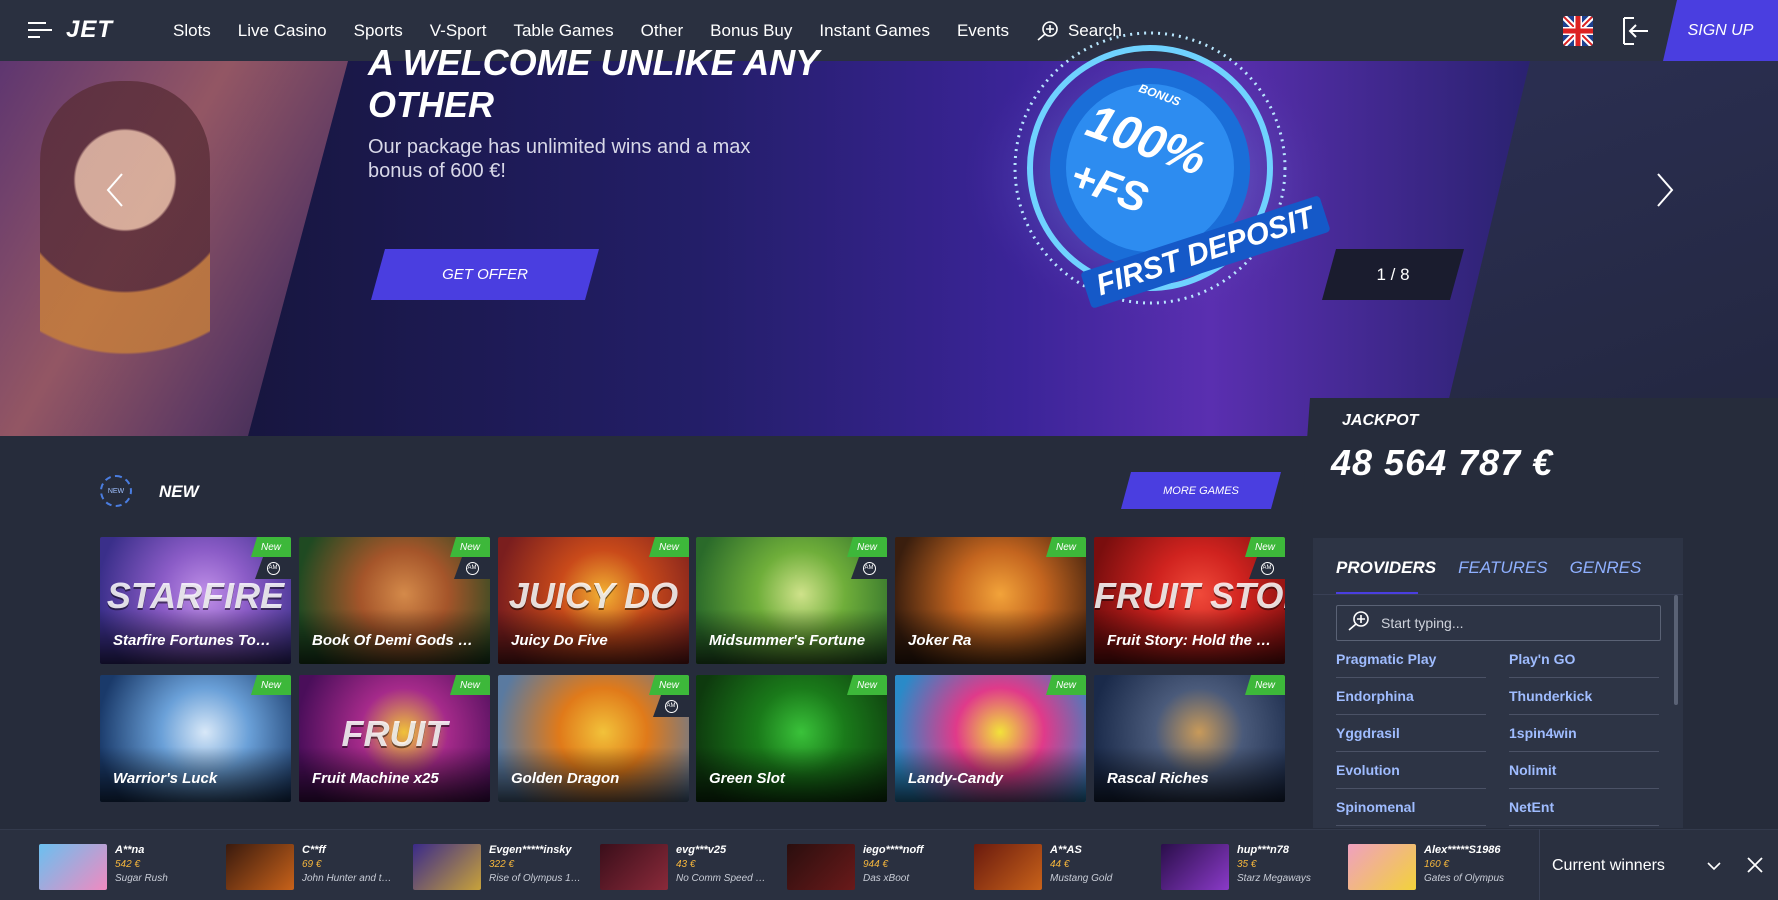  I want to click on nav-item-table-games: Table Games, so click(563, 31).